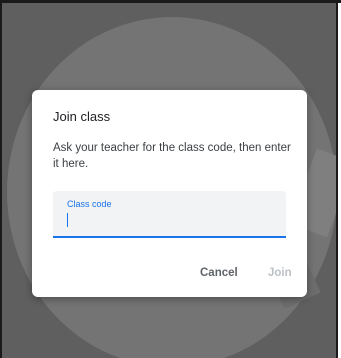 The image size is (341, 358). I want to click on class-code-field: Class code, so click(169, 214).